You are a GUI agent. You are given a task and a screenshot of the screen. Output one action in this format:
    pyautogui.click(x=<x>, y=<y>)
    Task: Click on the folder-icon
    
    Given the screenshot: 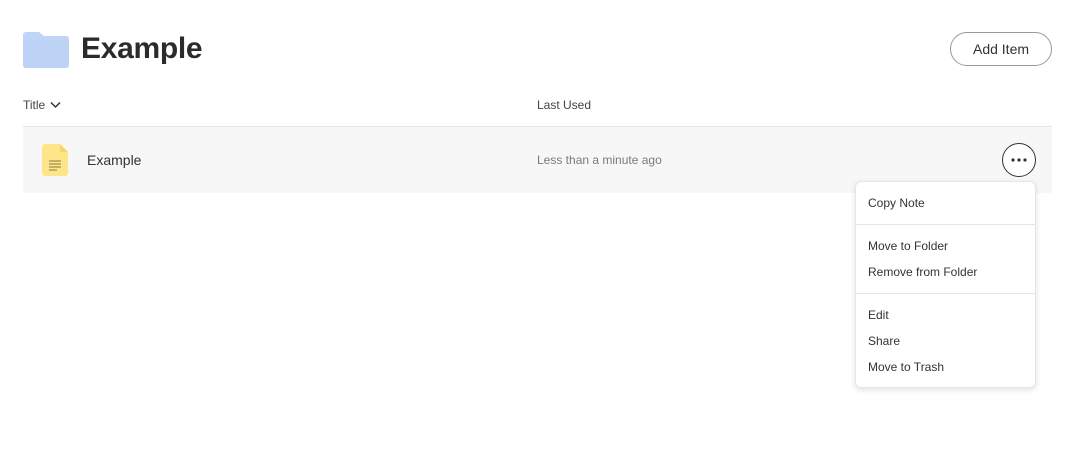 What is the action you would take?
    pyautogui.click(x=46, y=50)
    